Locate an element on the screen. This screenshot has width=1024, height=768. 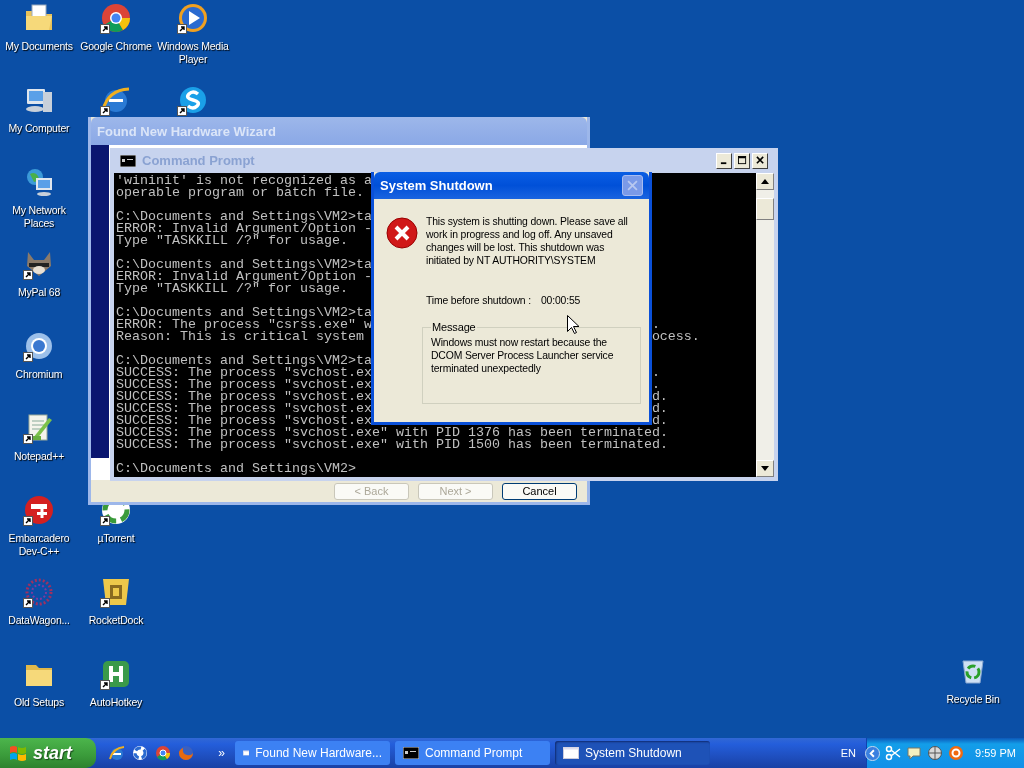
bubble-icon is located at coordinates (914, 753).